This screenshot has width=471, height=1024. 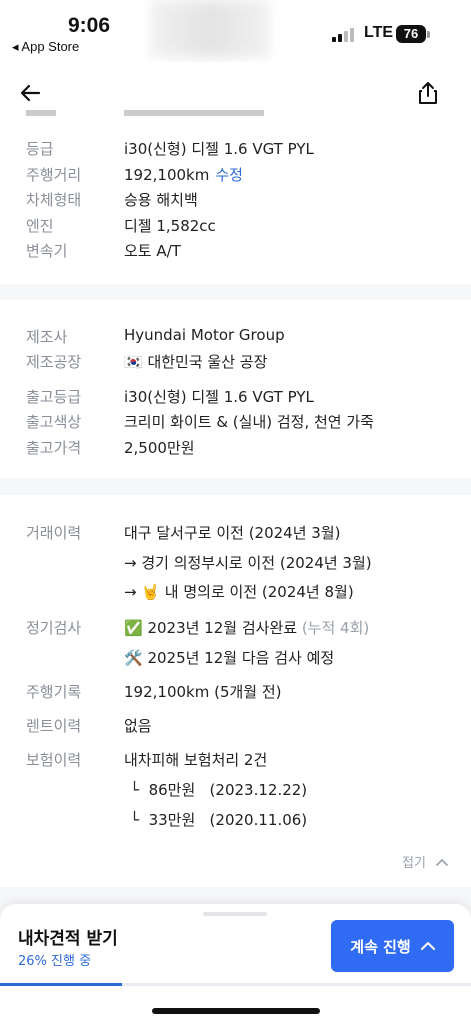 I want to click on history-row-trade-3: → 🤘 내 명의로 이전 (2024년 8월), so click(x=235, y=593).